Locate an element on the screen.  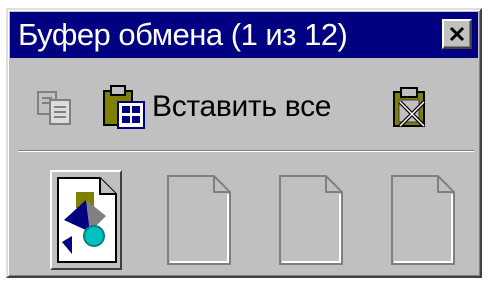
paste-all-label: Вставить все is located at coordinates (242, 106).